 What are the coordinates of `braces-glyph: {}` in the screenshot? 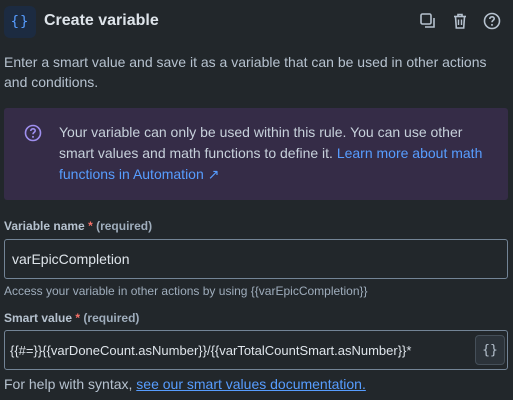 It's located at (20, 22).